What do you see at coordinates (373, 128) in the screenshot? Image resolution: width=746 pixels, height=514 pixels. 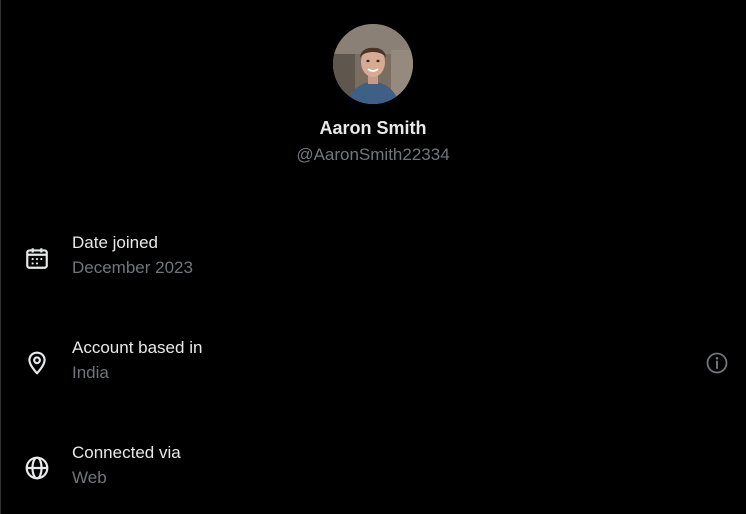 I see `profile-name: Aaron Smith` at bounding box center [373, 128].